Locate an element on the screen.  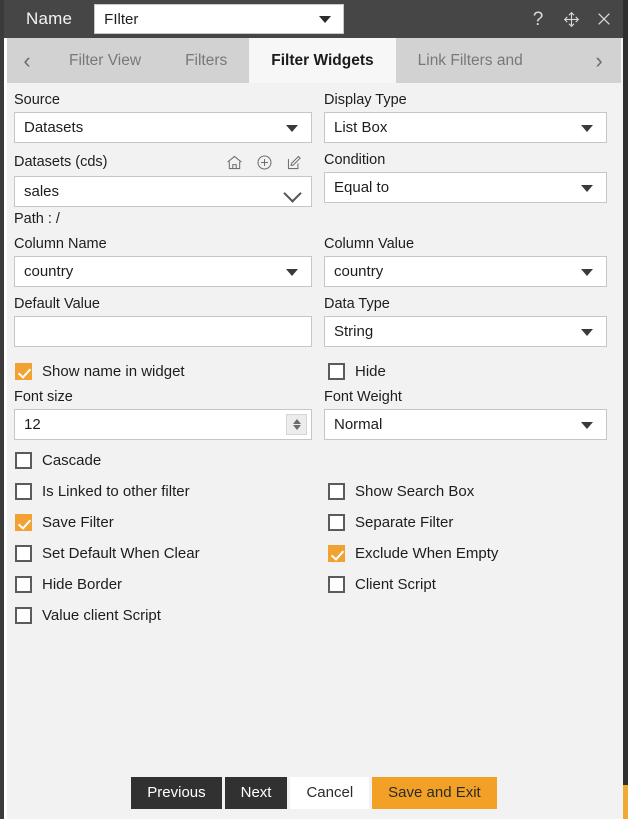
edit-icon is located at coordinates (294, 162).